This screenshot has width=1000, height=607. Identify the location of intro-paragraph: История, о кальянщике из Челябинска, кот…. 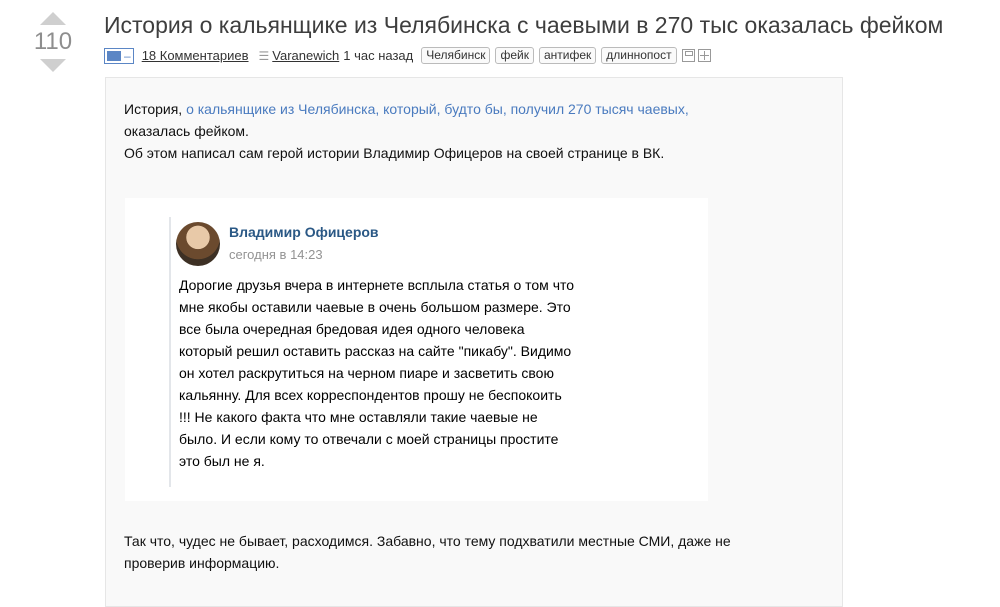
(406, 131).